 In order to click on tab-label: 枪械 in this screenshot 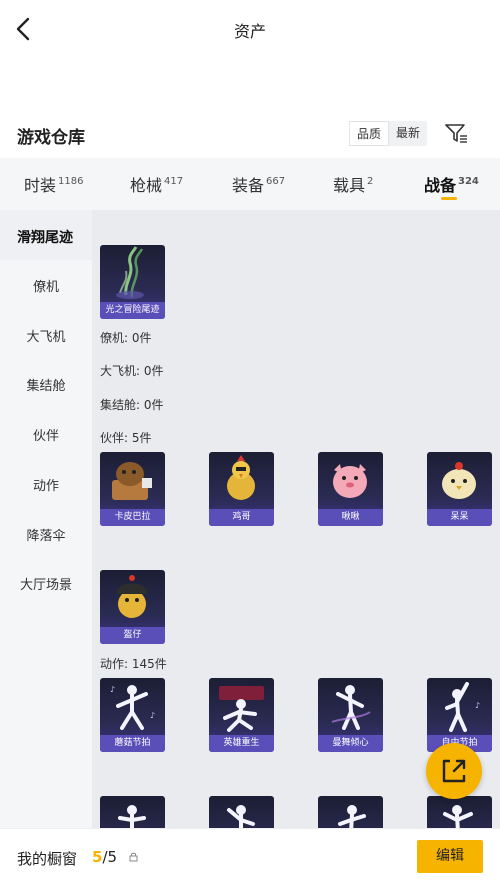, I will do `click(146, 185)`.